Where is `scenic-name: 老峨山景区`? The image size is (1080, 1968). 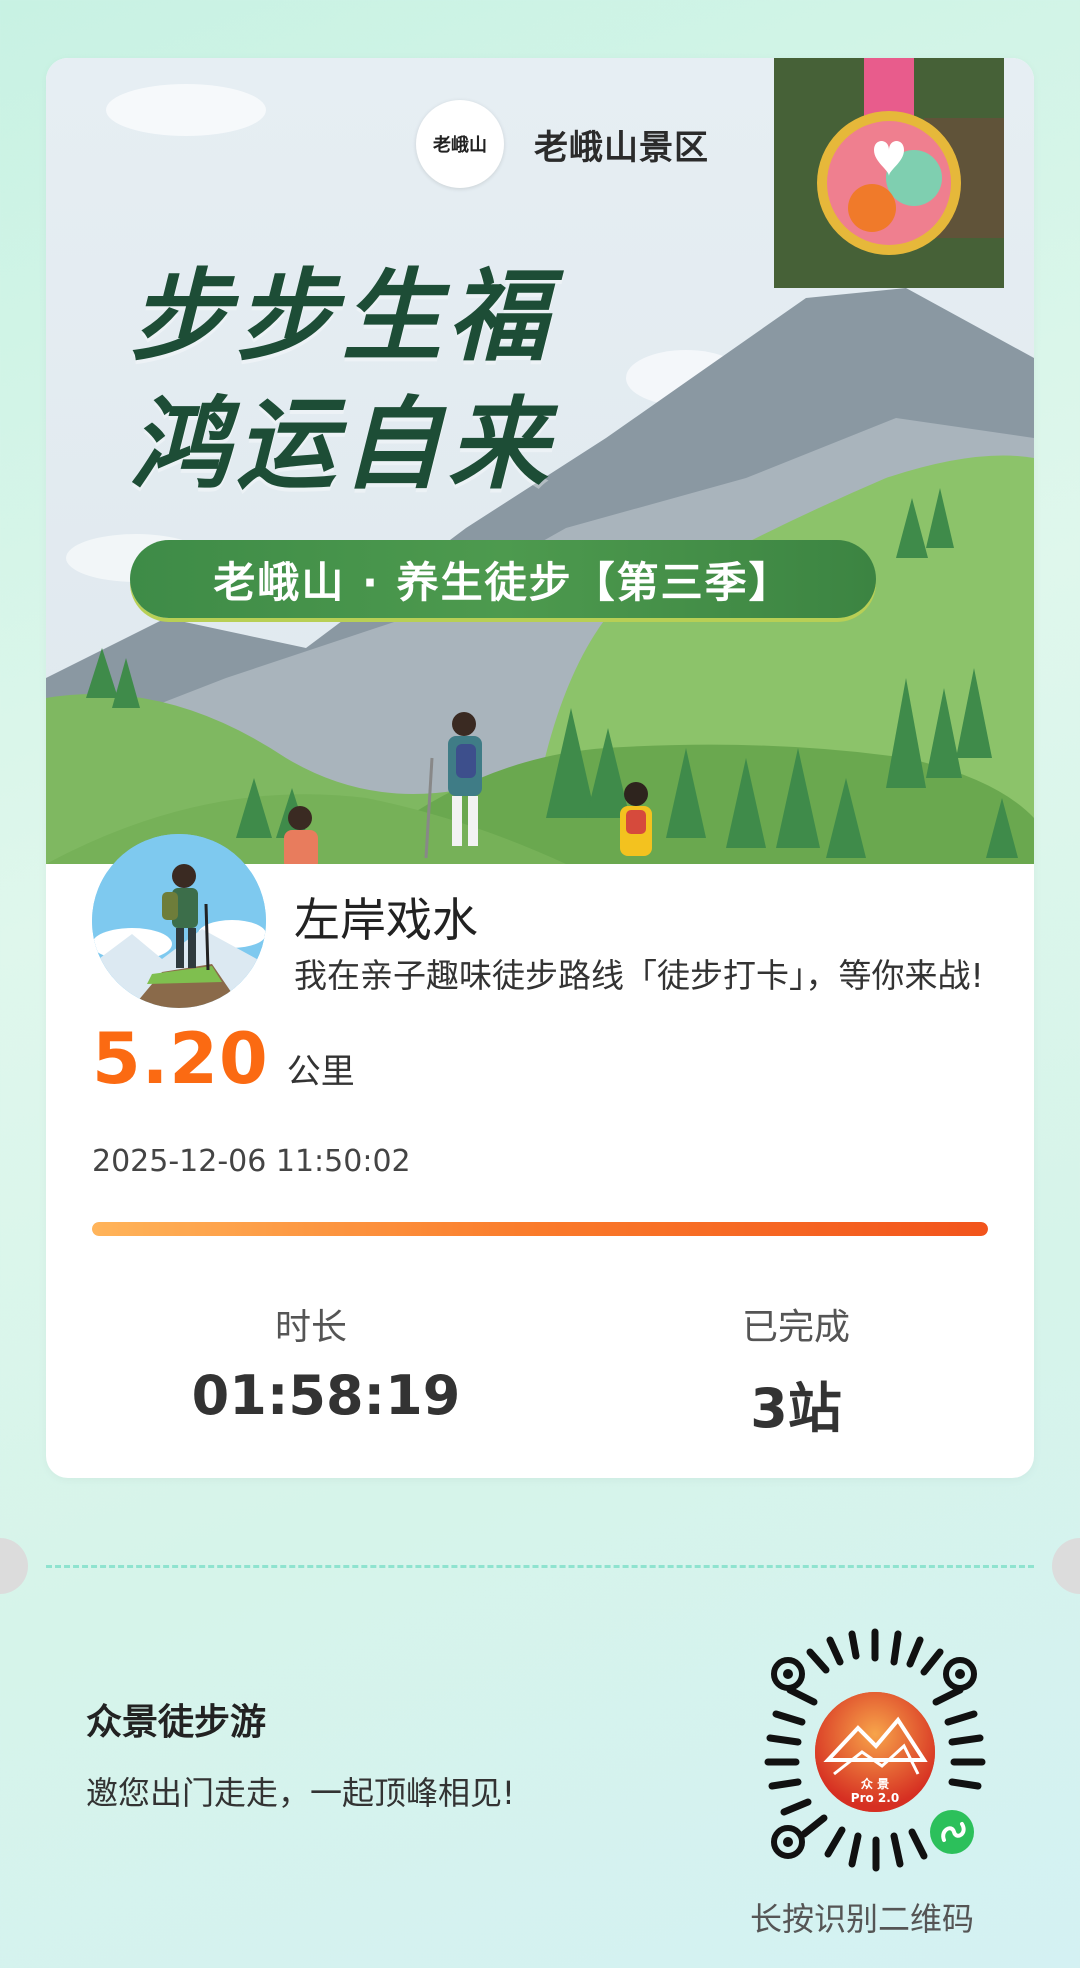 scenic-name: 老峨山景区 is located at coordinates (621, 147).